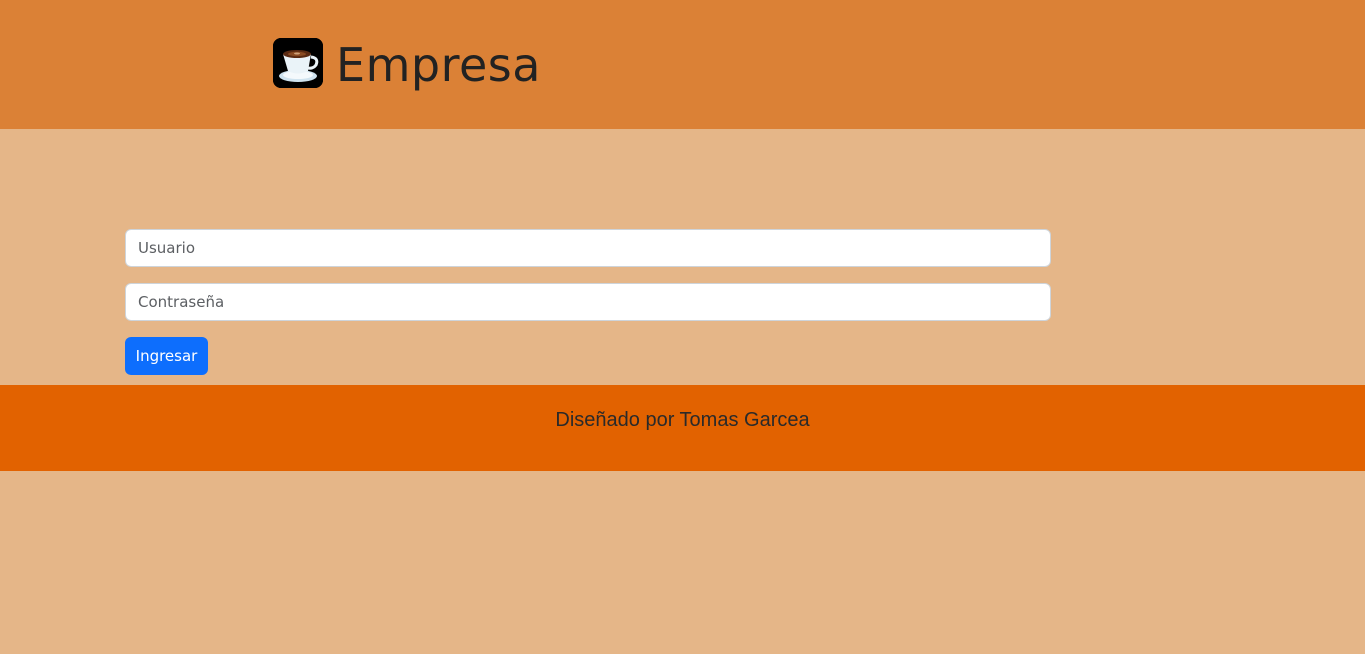 The height and width of the screenshot is (654, 1365). What do you see at coordinates (298, 63) in the screenshot?
I see `coffee-cup-icon` at bounding box center [298, 63].